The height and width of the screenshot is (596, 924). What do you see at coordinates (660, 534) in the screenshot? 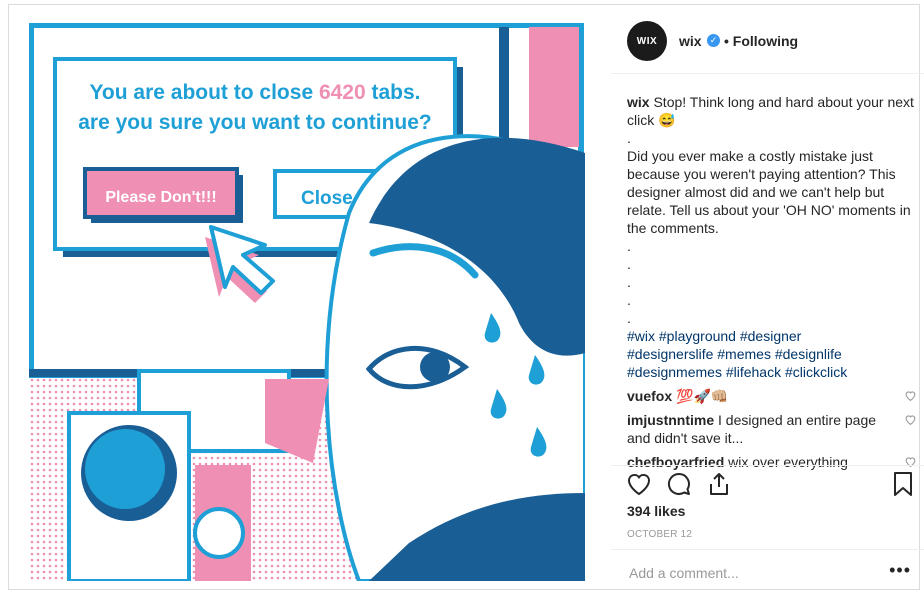
I see `post-date: OCTOBER 12` at bounding box center [660, 534].